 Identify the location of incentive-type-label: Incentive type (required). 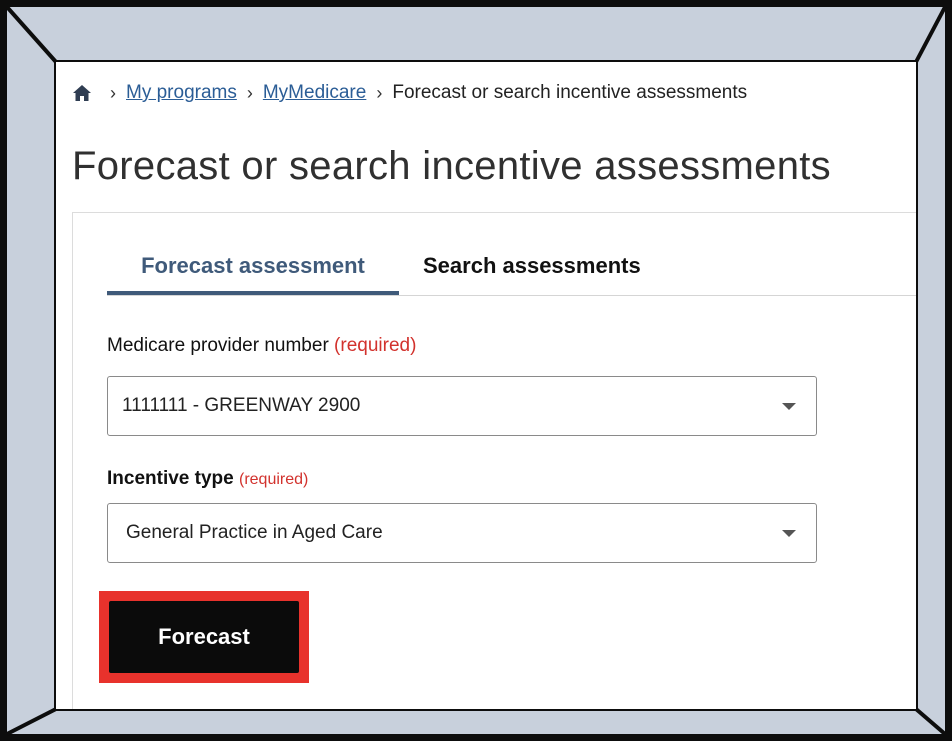
(207, 479).